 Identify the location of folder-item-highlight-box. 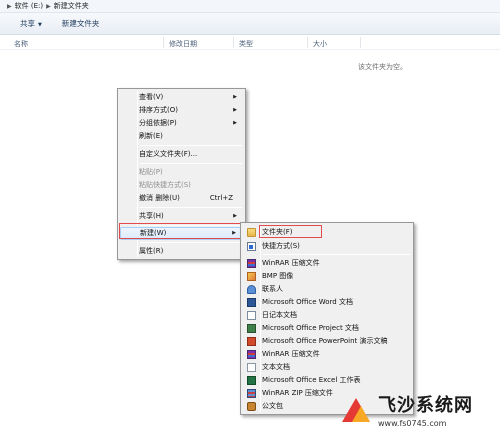
(290, 231).